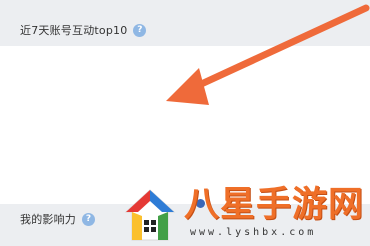  Describe the element at coordinates (274, 205) in the screenshot. I see `watermark-text: 八星手游网` at that location.